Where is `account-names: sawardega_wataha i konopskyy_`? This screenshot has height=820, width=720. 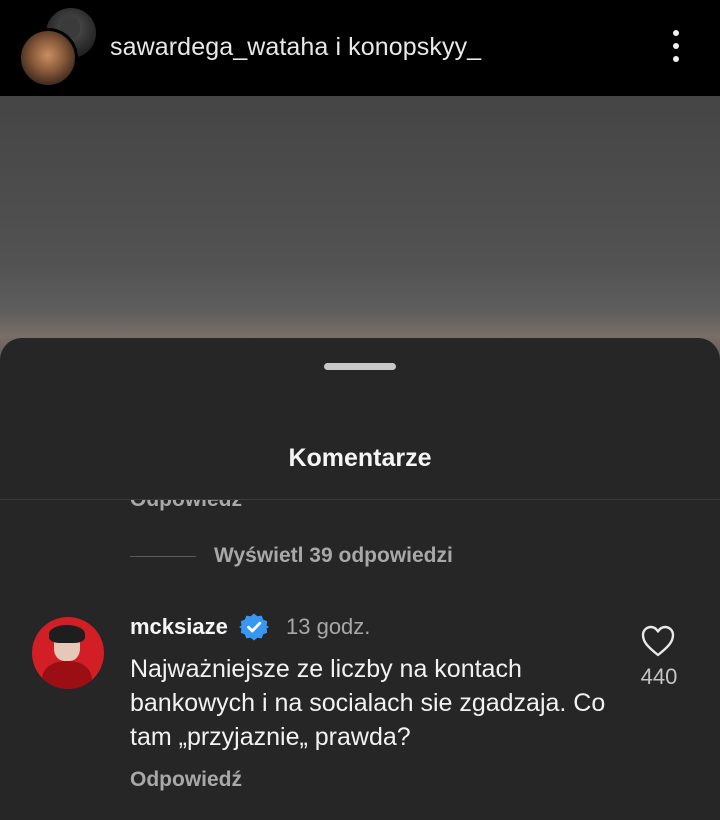
account-names: sawardega_wataha i konopskyy_ is located at coordinates (295, 47).